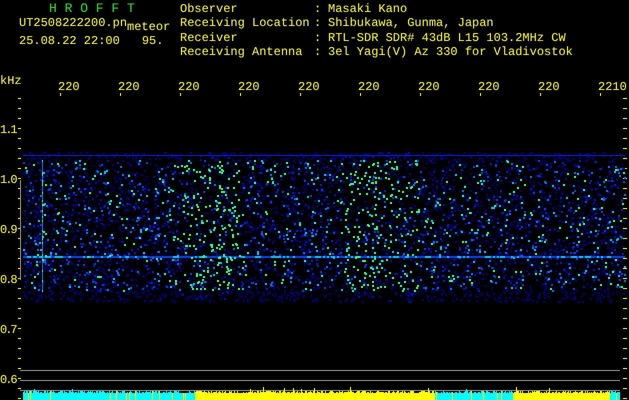  I want to click on field-label: Receiving Location, so click(245, 24).